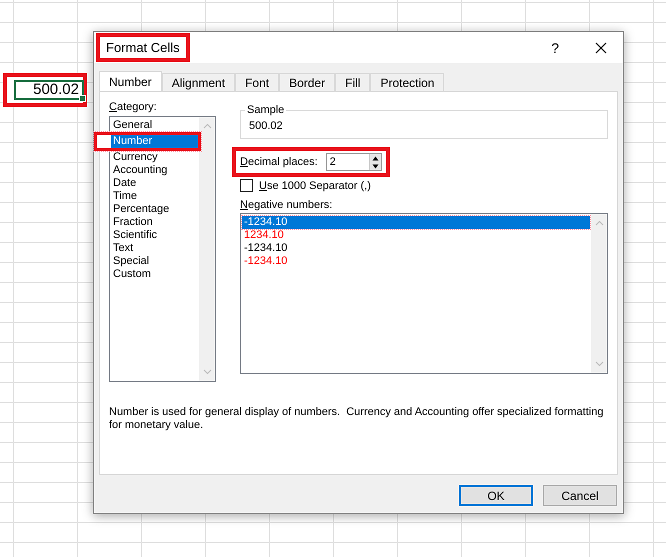  I want to click on category-item: Custom, so click(154, 274).